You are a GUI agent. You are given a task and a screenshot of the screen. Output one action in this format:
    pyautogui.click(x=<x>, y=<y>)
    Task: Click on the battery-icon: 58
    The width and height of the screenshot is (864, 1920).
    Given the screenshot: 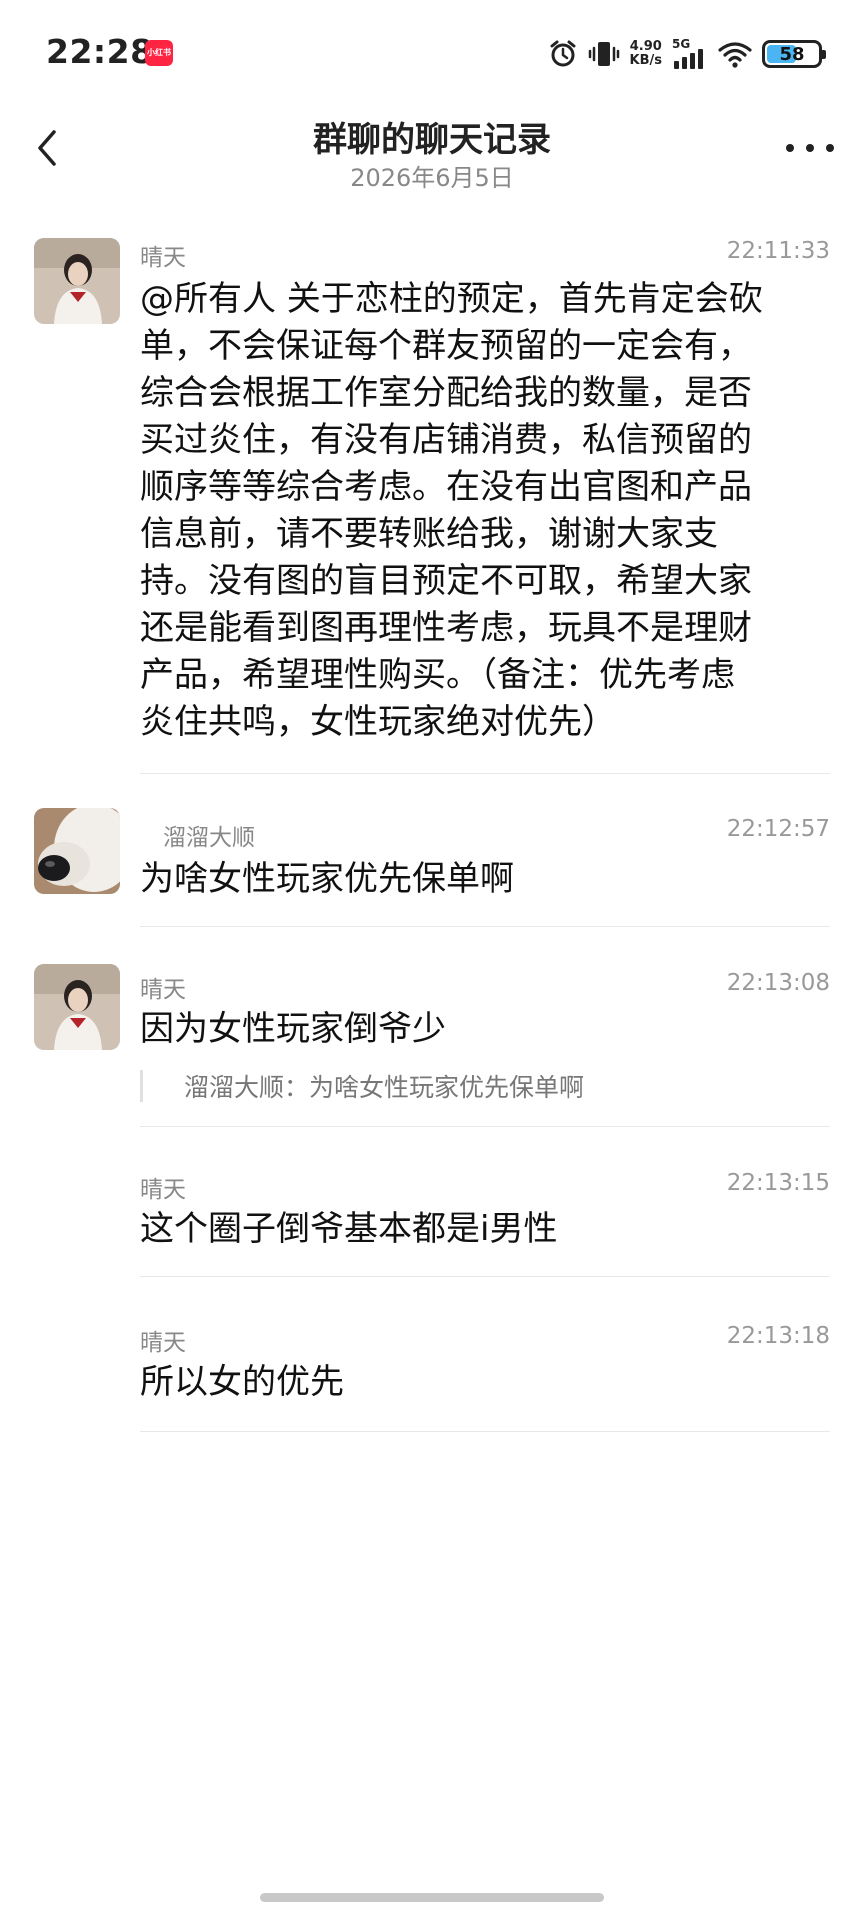 What is the action you would take?
    pyautogui.click(x=794, y=54)
    